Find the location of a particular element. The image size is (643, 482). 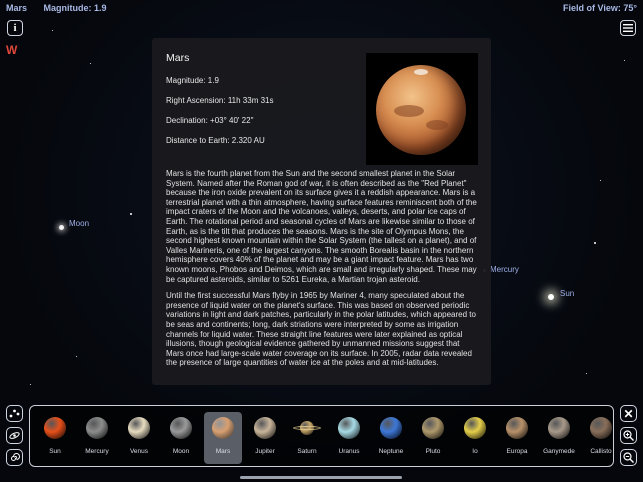

sun-label: Sun is located at coordinates (567, 293).